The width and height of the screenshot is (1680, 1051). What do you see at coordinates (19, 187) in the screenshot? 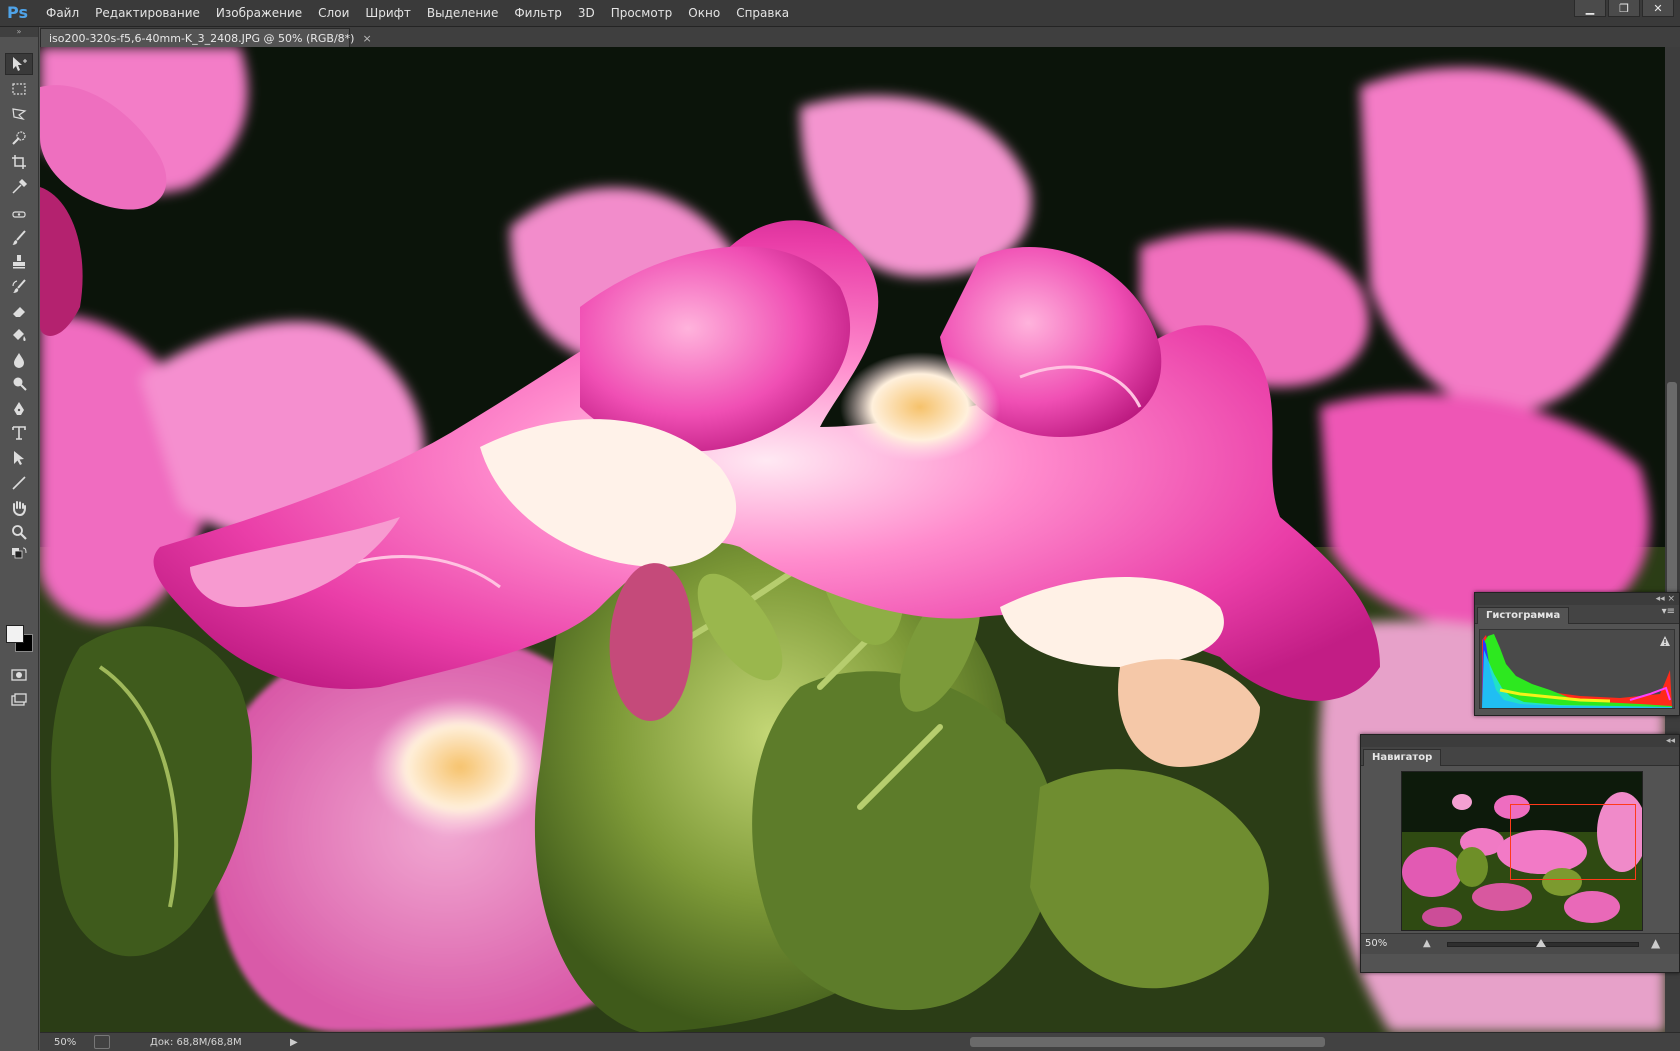
I see `eyedropper-tool-icon` at bounding box center [19, 187].